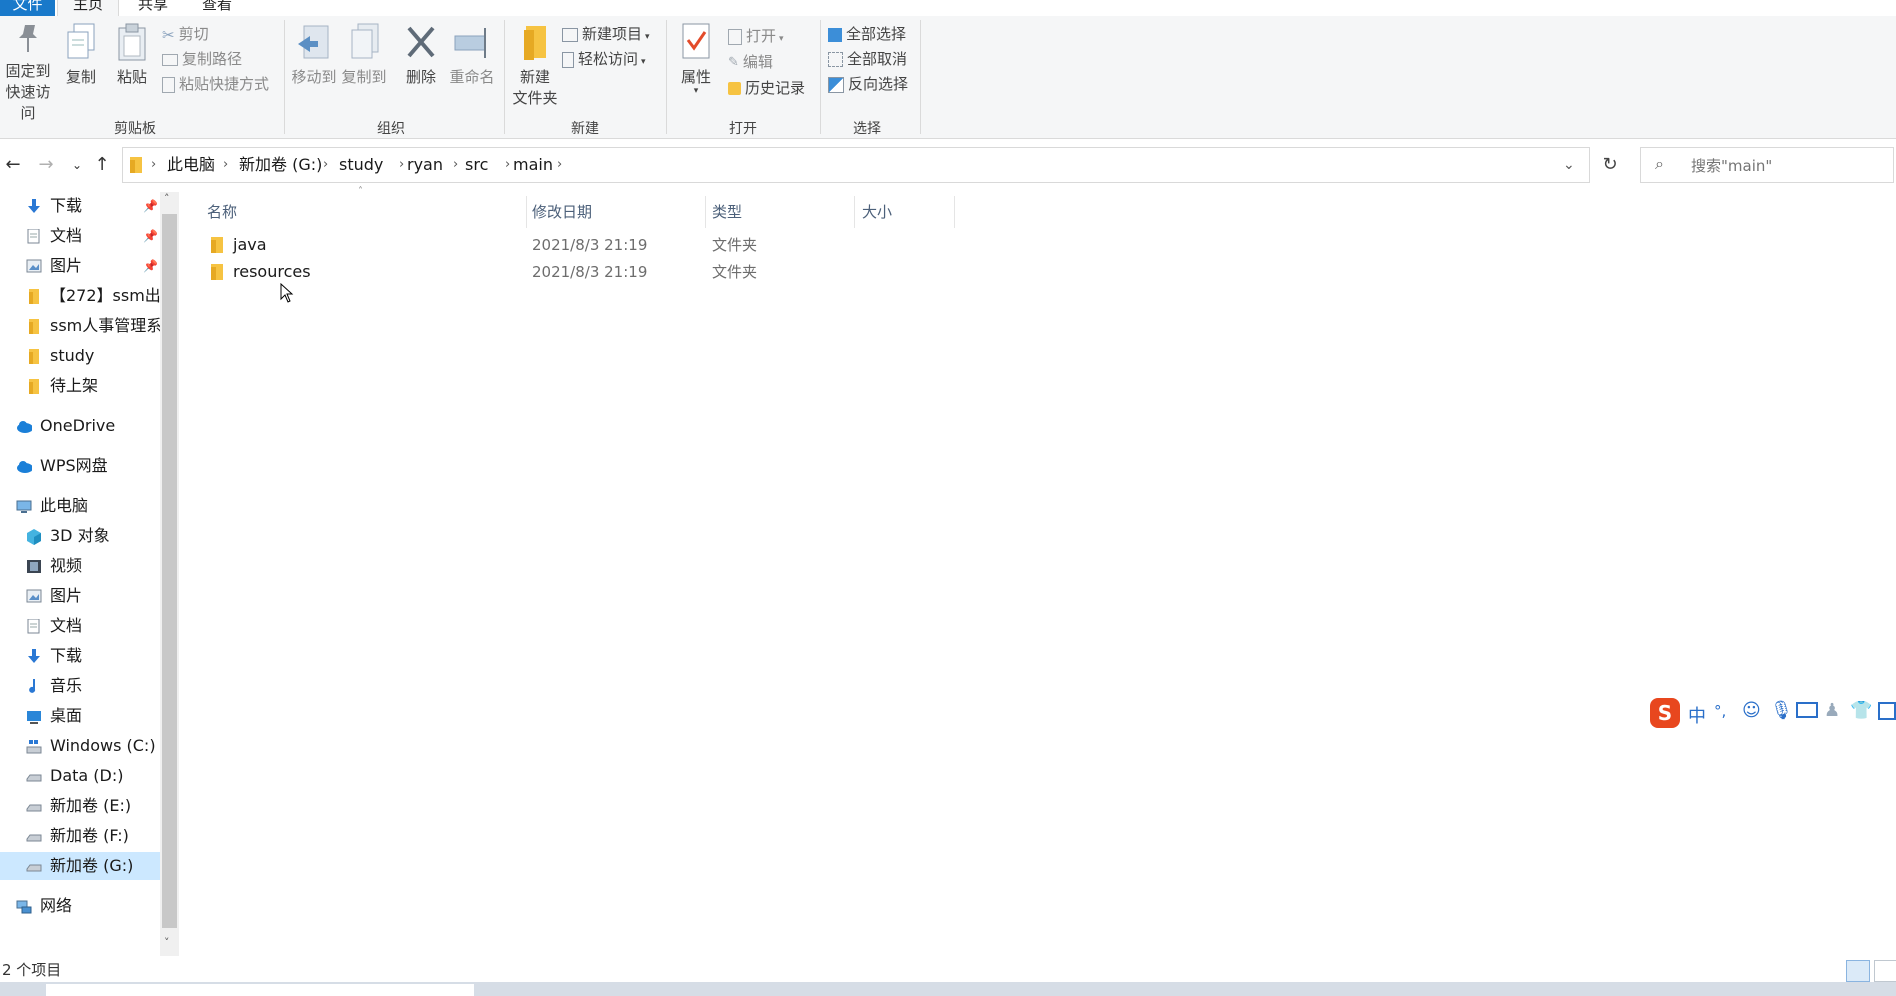 The image size is (1896, 996). I want to click on nav-item: 视频, so click(80, 566).